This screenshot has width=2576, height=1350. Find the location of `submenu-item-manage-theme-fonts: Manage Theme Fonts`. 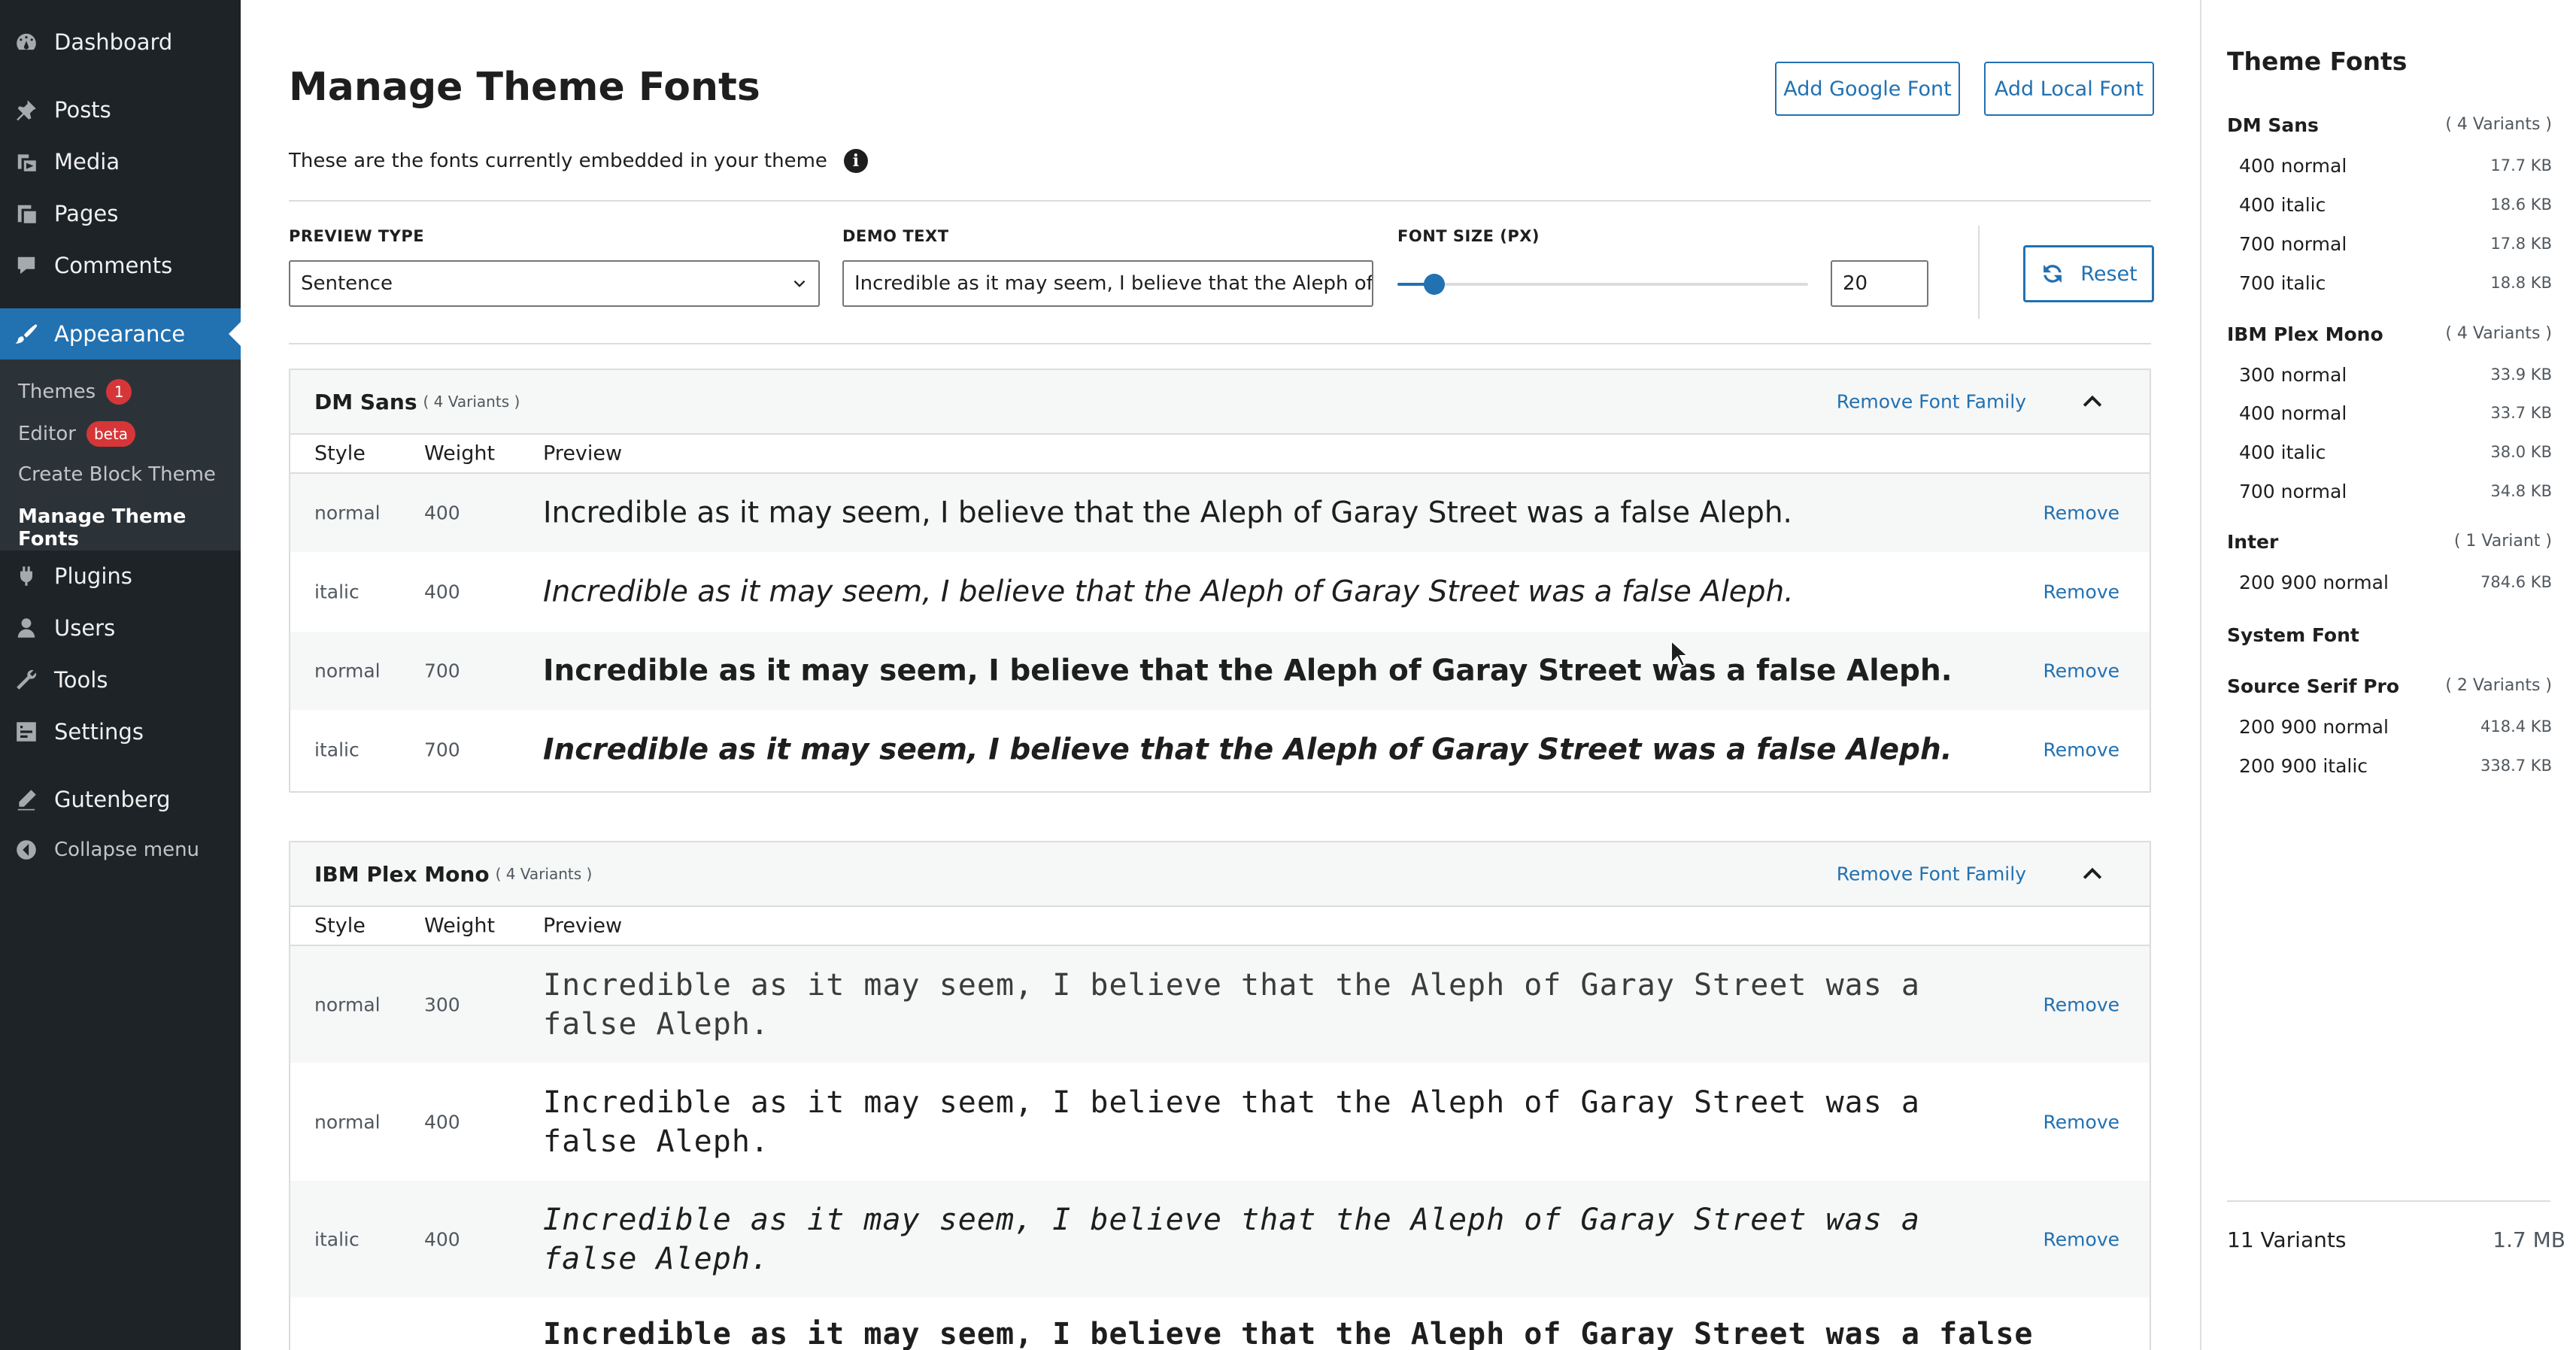

submenu-item-manage-theme-fonts: Manage Theme Fonts is located at coordinates (129, 528).